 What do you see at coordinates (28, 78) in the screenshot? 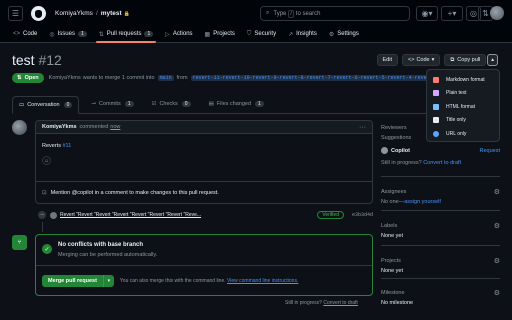
I see `status-badge: ⇅ Open` at bounding box center [28, 78].